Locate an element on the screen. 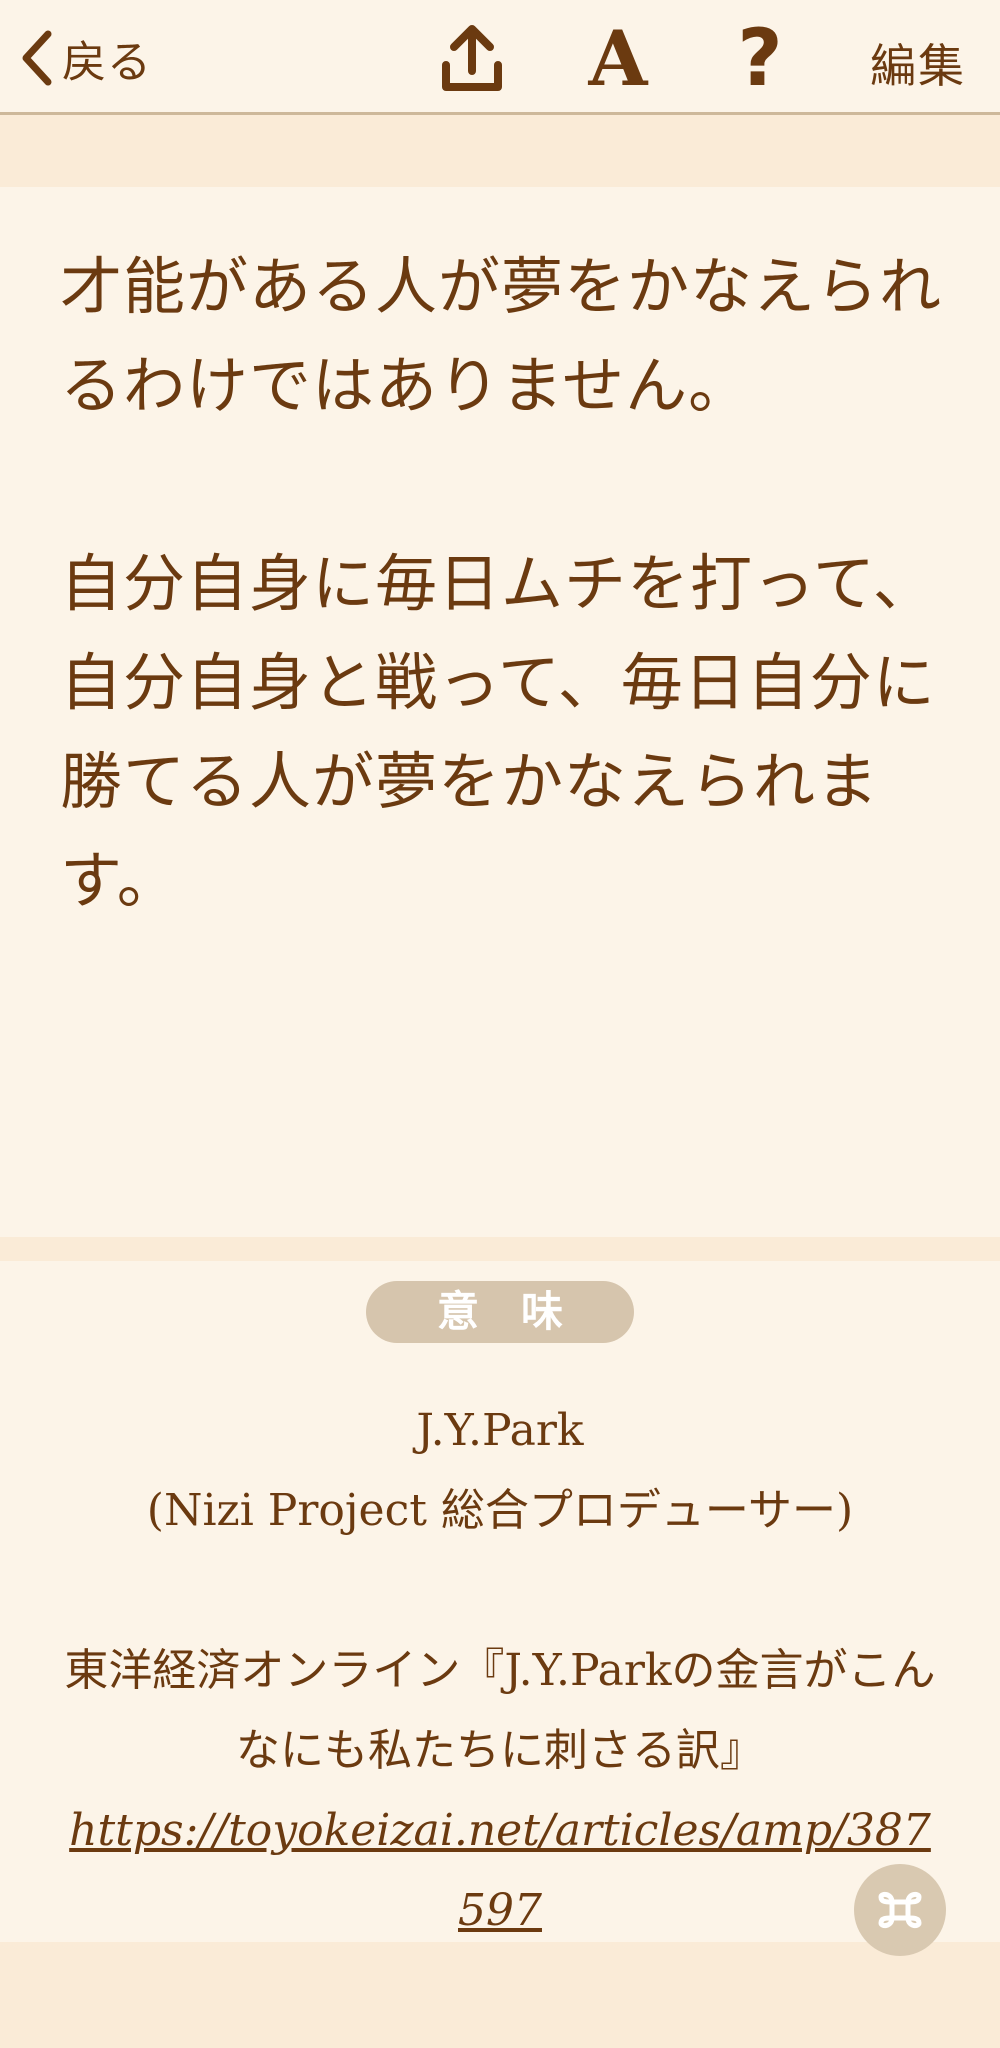 Image resolution: width=1000 pixels, height=2048 pixels. font-size-icon: A is located at coordinates (618, 58).